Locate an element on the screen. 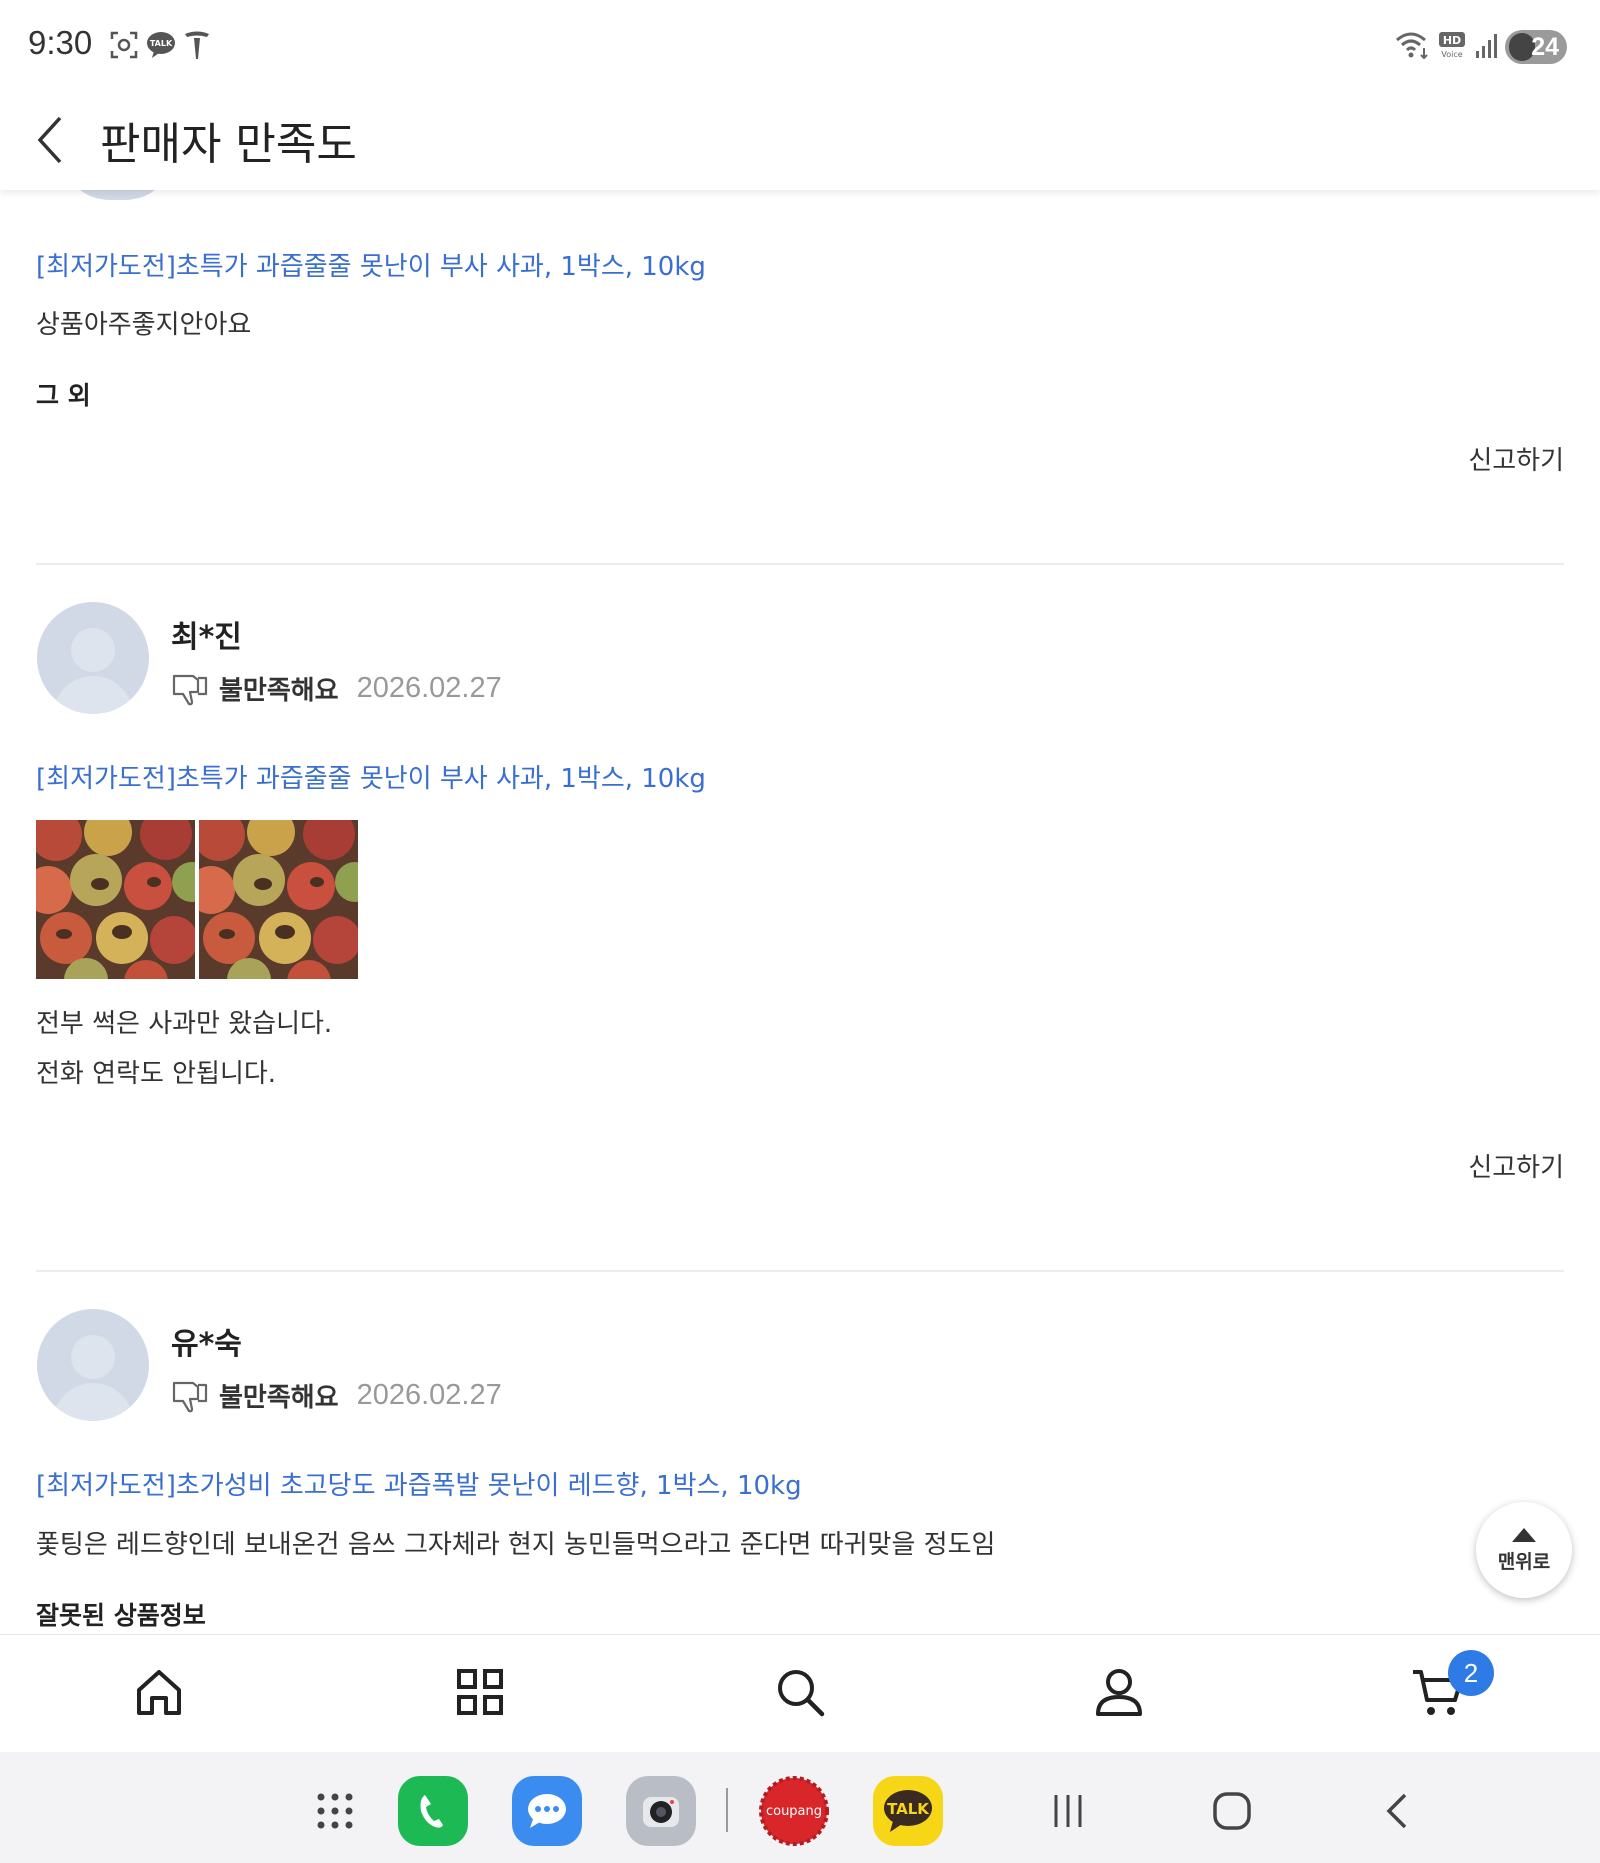 The width and height of the screenshot is (1600, 1863). review-body: 상품아주좋지안아요 is located at coordinates (143, 325).